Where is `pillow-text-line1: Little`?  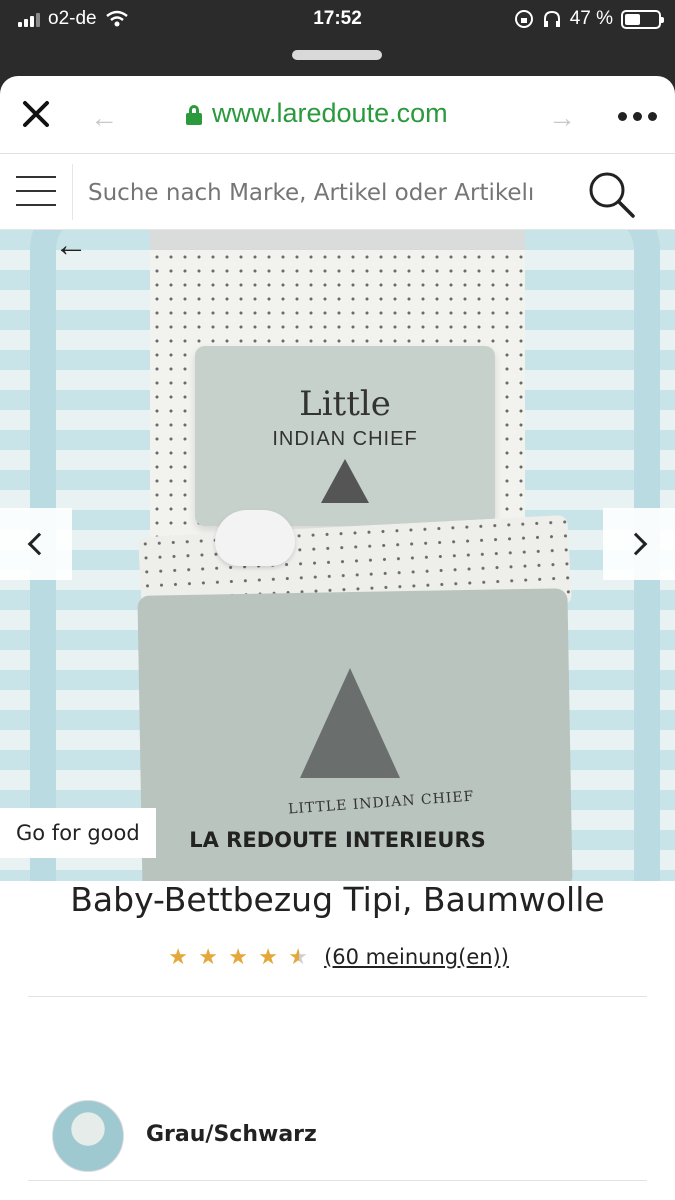
pillow-text-line1: Little is located at coordinates (345, 404).